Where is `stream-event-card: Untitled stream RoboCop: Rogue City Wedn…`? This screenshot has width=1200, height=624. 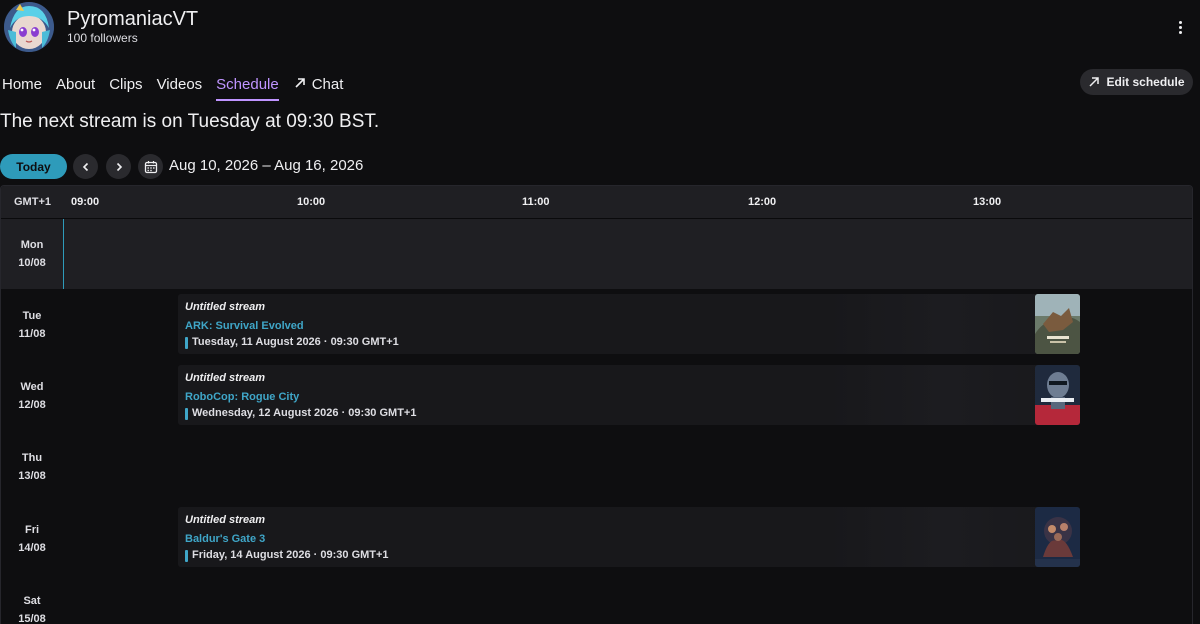
stream-event-card: Untitled stream RoboCop: Rogue City Wedn… is located at coordinates (629, 395).